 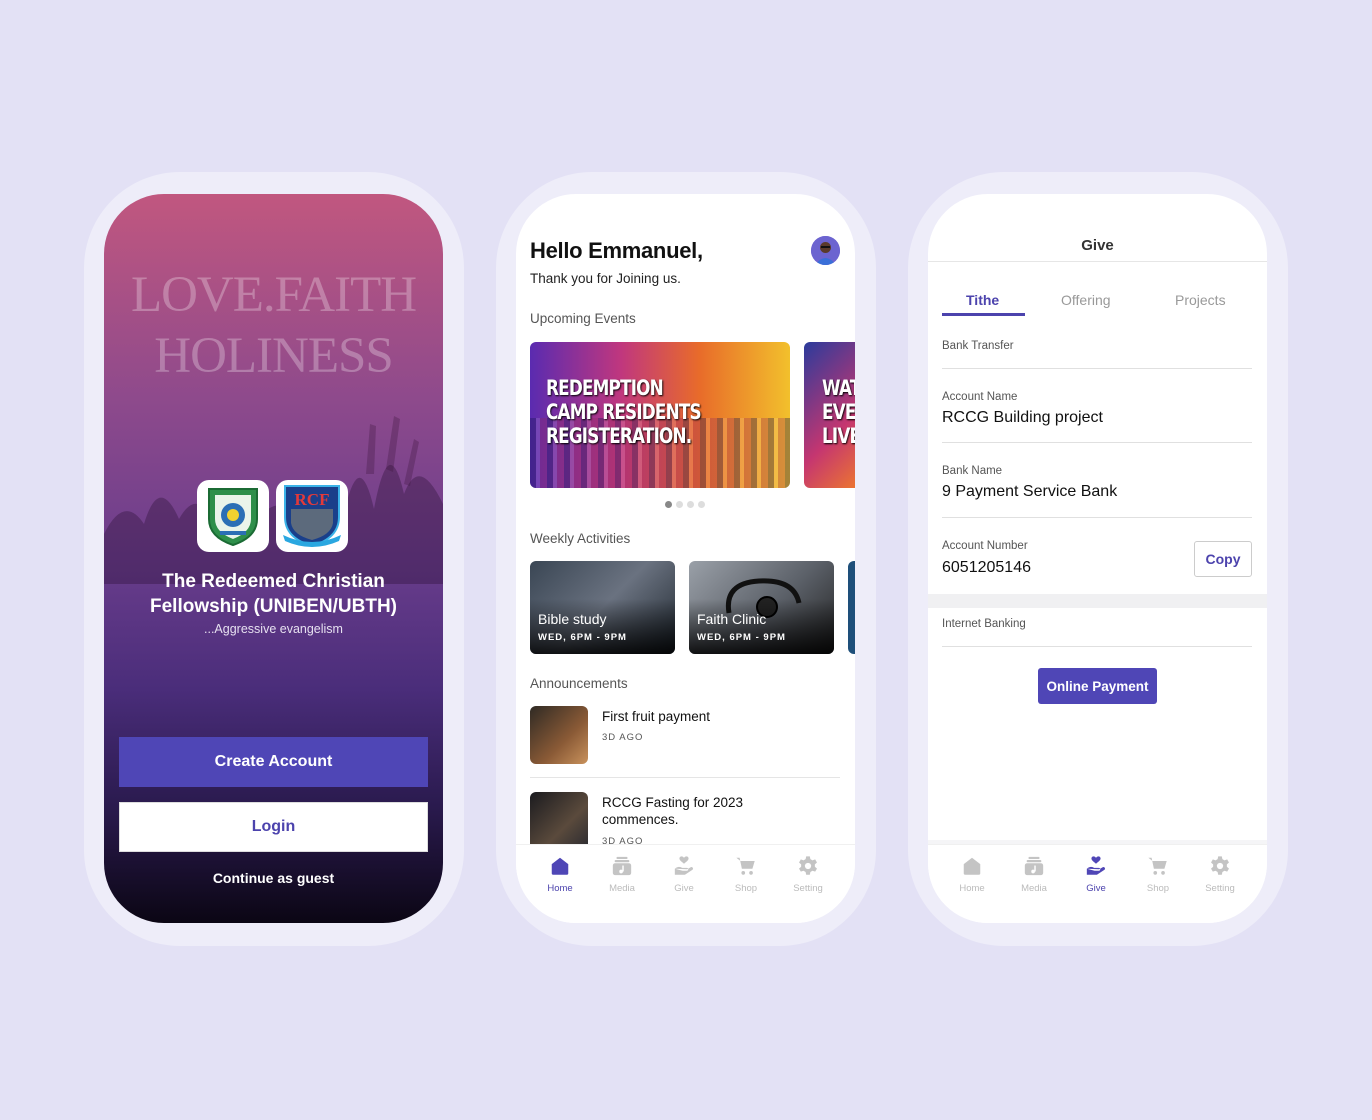 I want to click on fellowship-tagline: ...Aggressive evangelism, so click(x=273, y=629).